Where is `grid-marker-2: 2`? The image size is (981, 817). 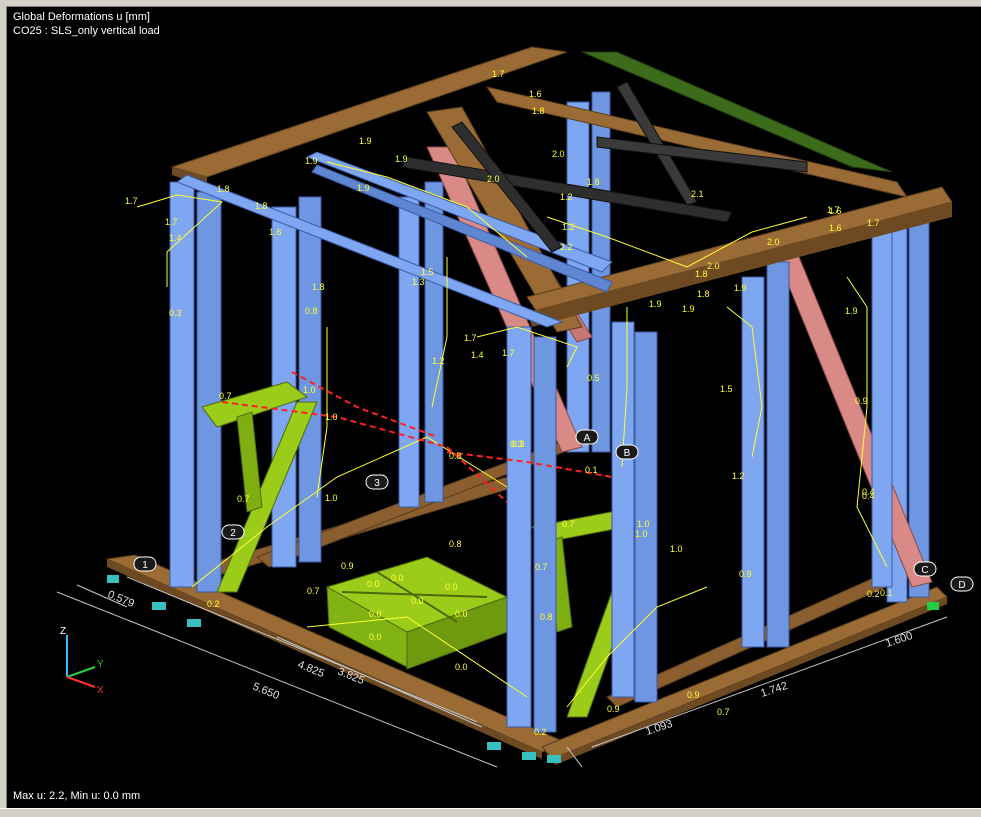
grid-marker-2: 2 is located at coordinates (233, 532).